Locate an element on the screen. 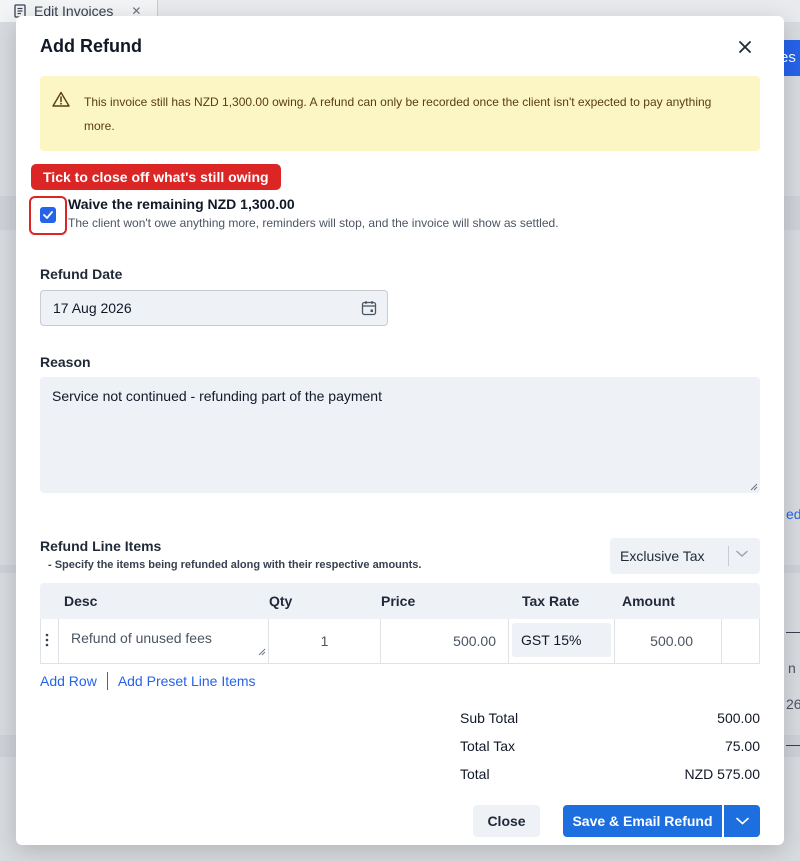 The image size is (800, 861). drag-handle-icon is located at coordinates (47, 640).